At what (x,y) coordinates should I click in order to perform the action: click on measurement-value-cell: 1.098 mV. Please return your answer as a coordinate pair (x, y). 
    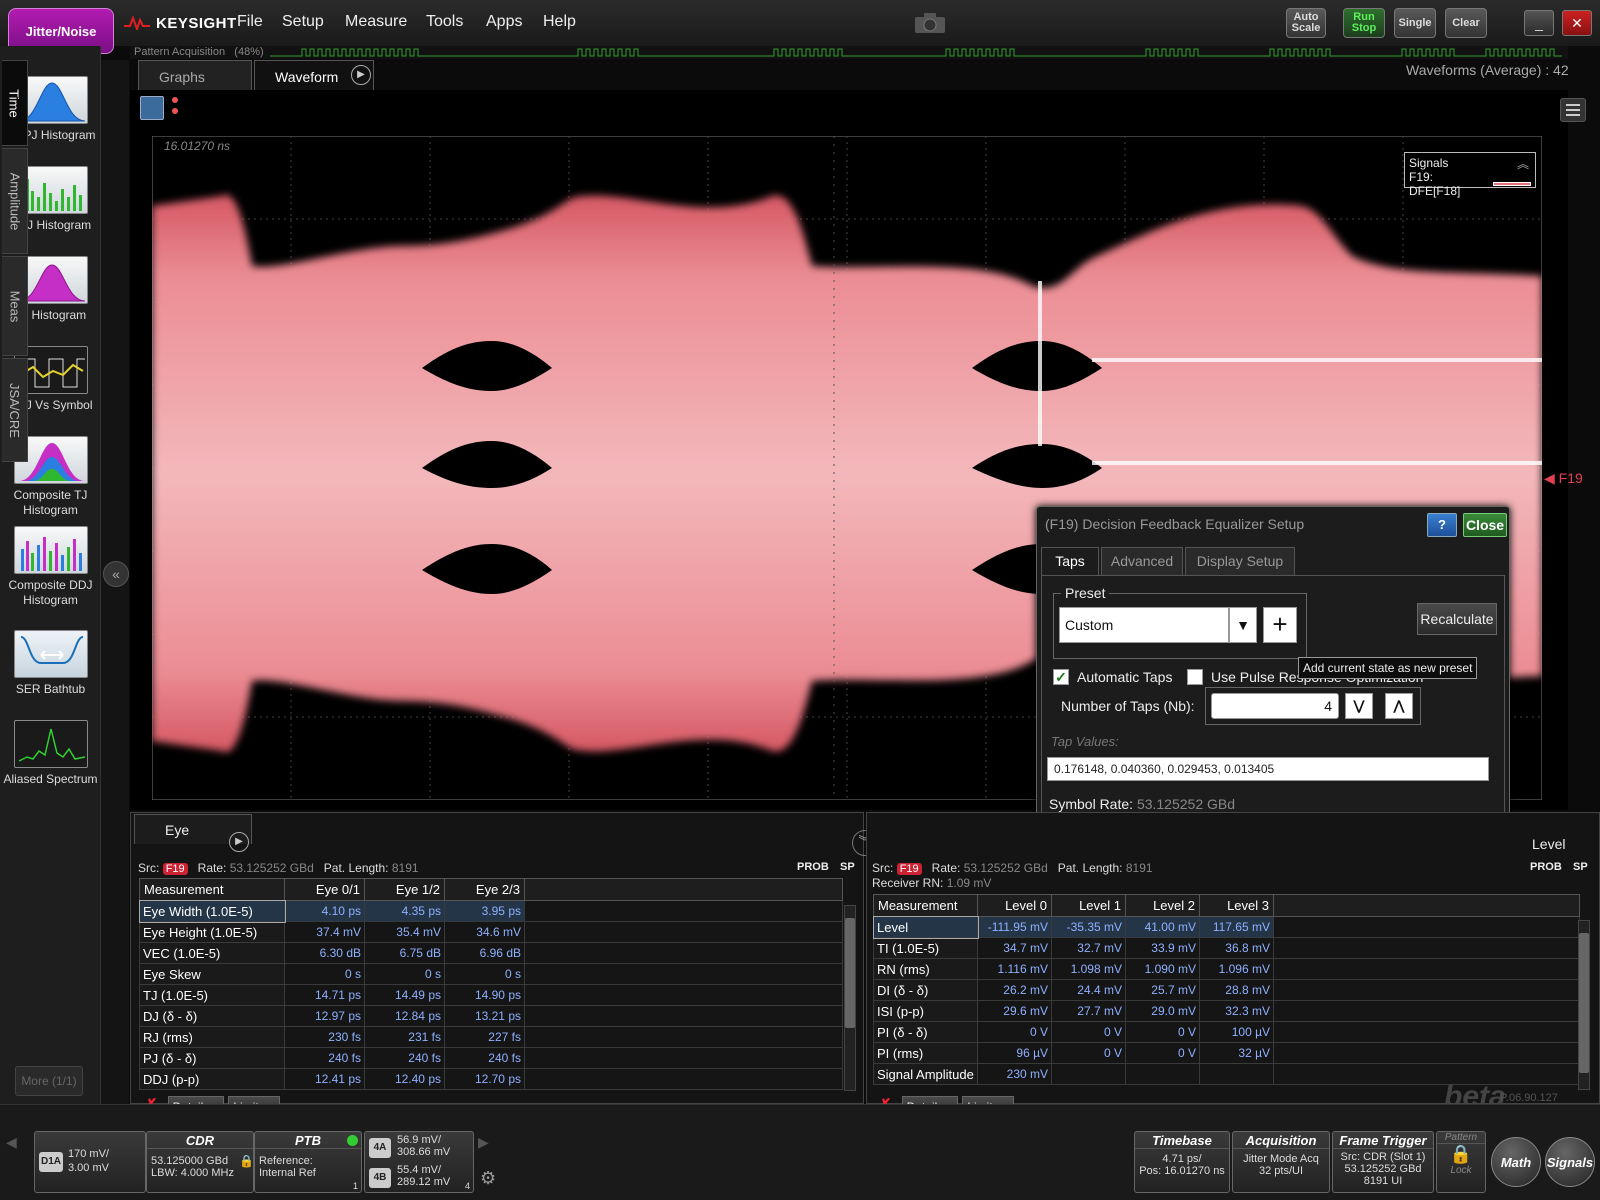
    Looking at the image, I should click on (1088, 969).